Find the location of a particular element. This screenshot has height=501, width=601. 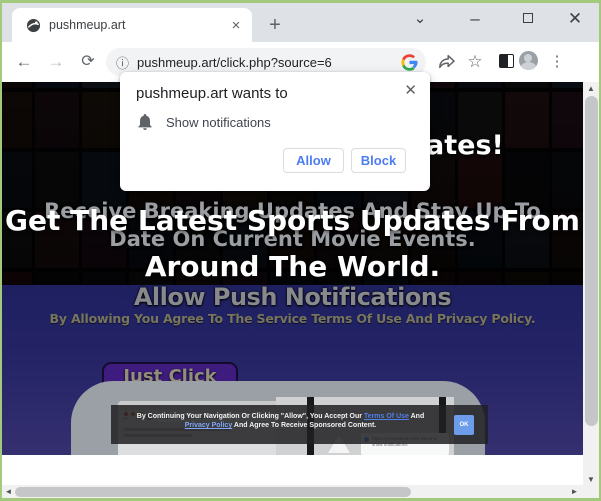

dialog-title: pushmeup.art wants to is located at coordinates (212, 93).